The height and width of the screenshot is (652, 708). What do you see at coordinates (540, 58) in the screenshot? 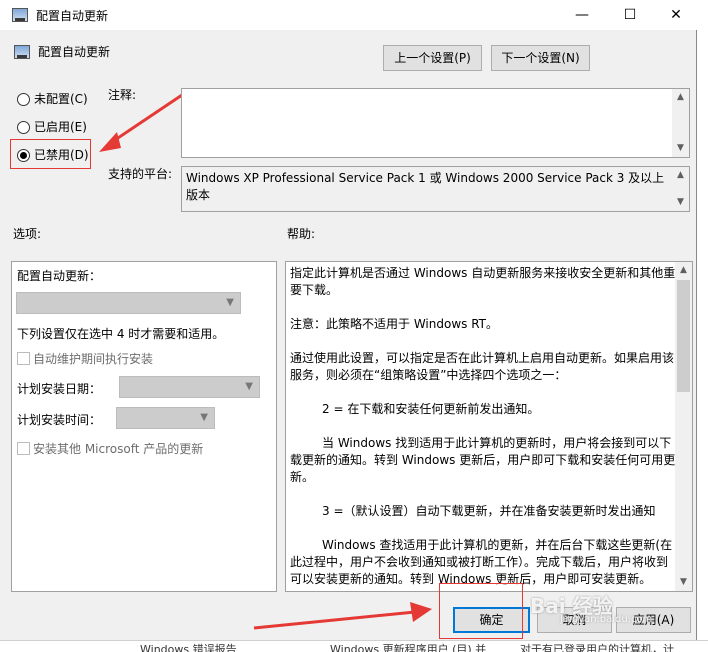
I see `next-setting-button: 下一个设置(N)` at bounding box center [540, 58].